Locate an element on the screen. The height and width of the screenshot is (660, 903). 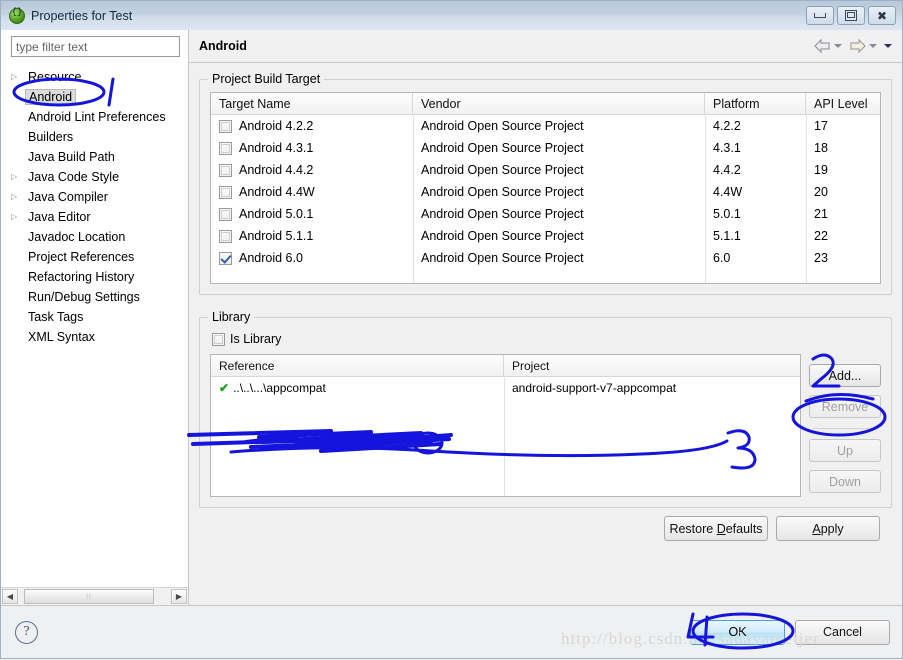
page-action-buttons: Restore Defaults Apply is located at coordinates (545, 527).